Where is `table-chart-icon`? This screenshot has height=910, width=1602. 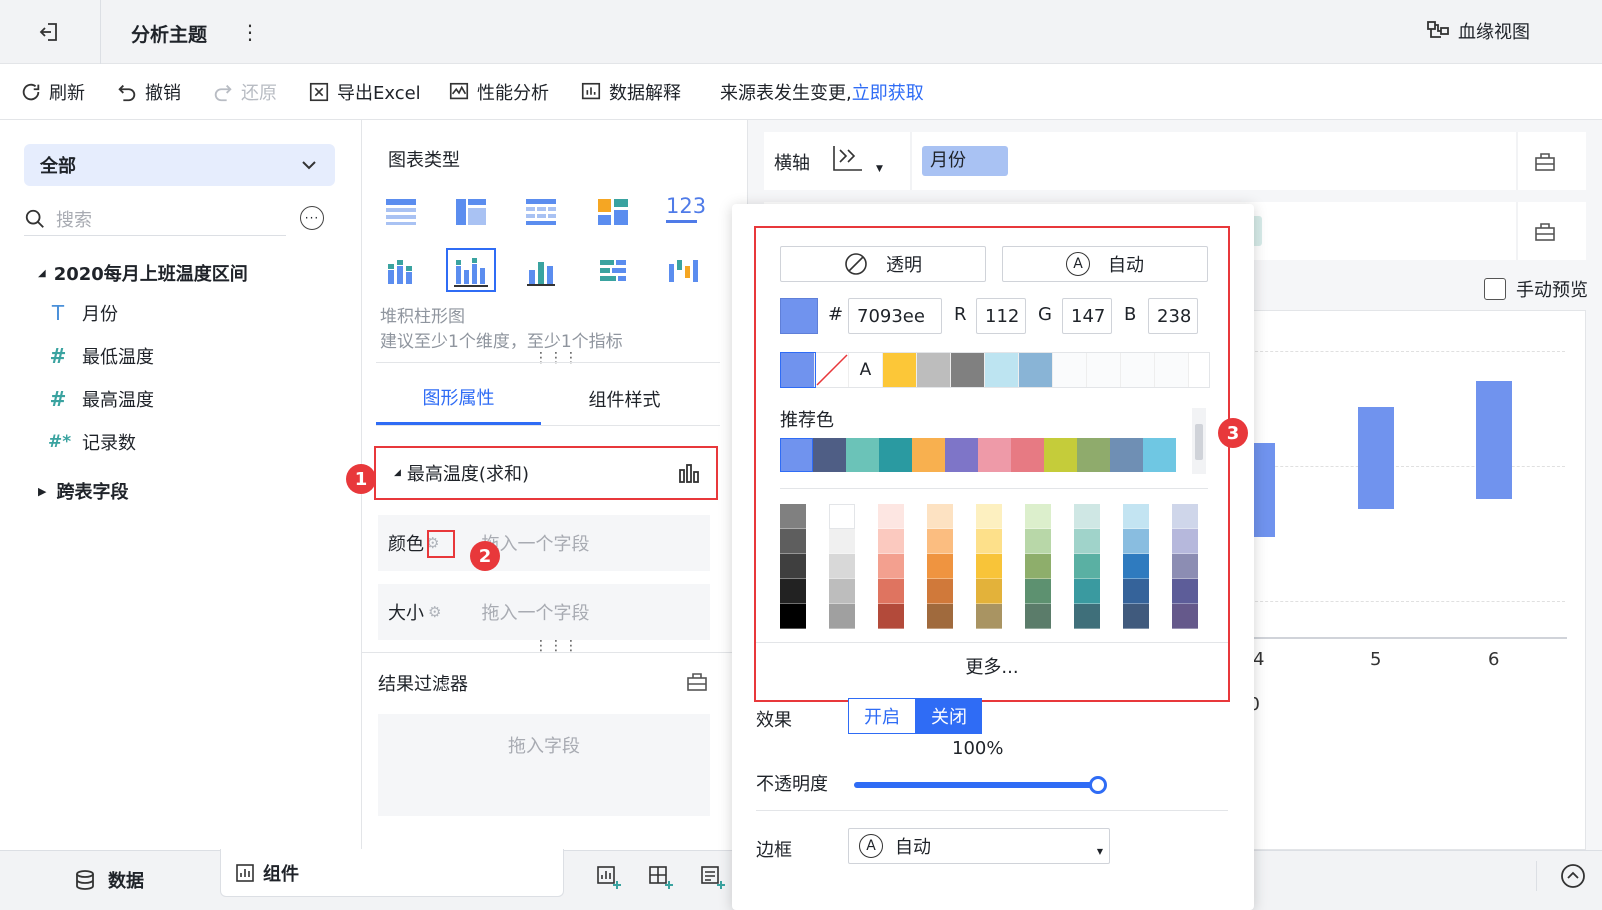
table-chart-icon is located at coordinates (401, 211).